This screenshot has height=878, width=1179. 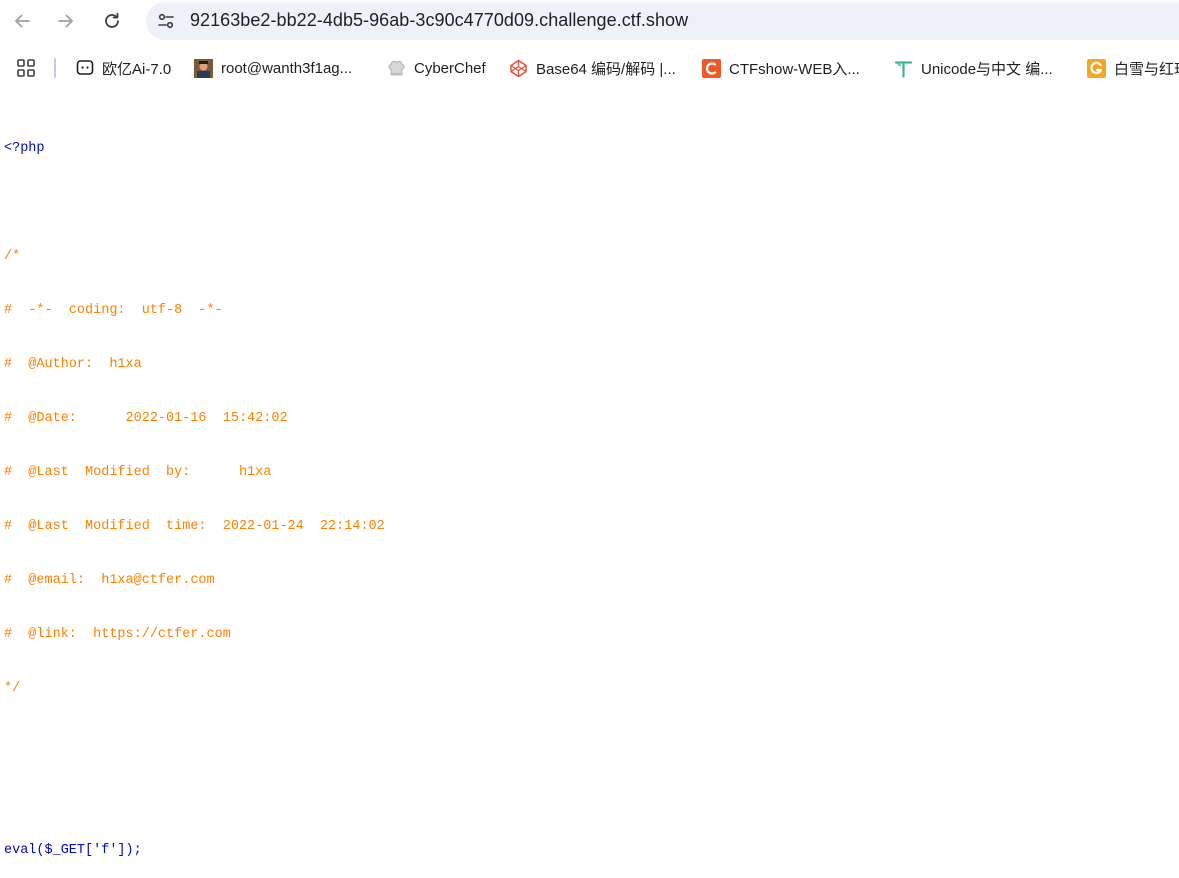 I want to click on comment-line: */, so click(x=12, y=688).